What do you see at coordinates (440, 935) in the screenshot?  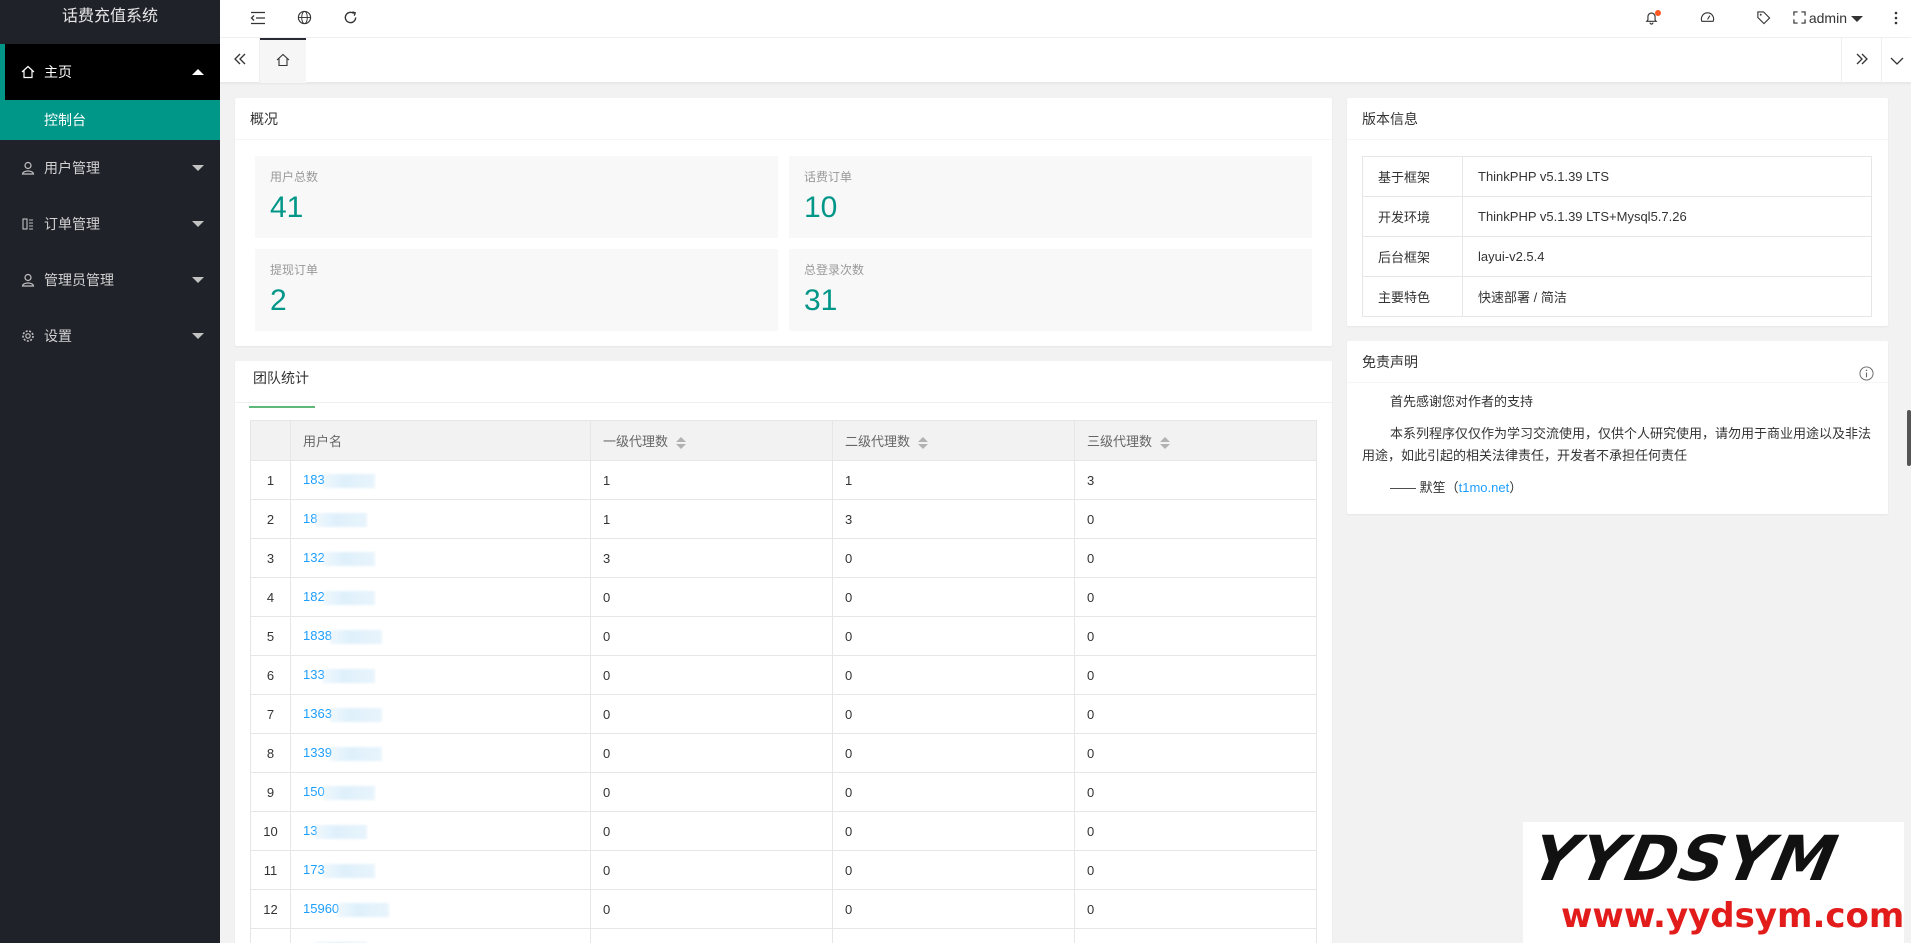 I see `username-cell: 17` at bounding box center [440, 935].